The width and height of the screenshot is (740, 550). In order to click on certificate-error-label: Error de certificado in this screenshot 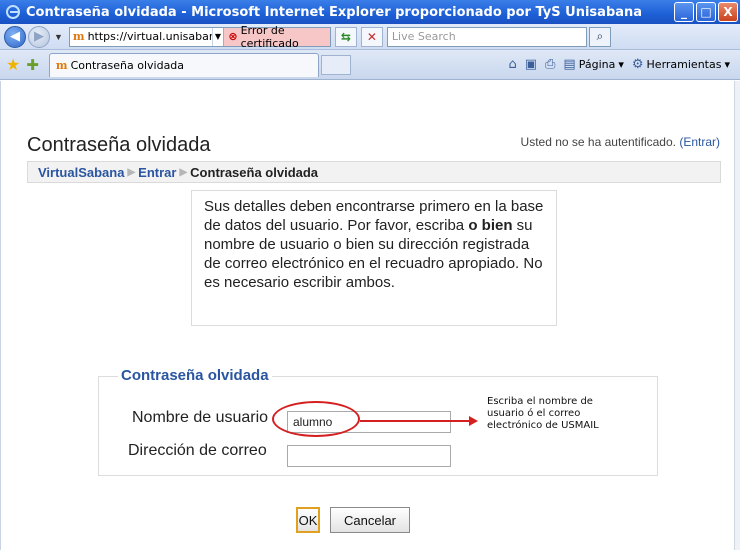, I will do `click(269, 36)`.